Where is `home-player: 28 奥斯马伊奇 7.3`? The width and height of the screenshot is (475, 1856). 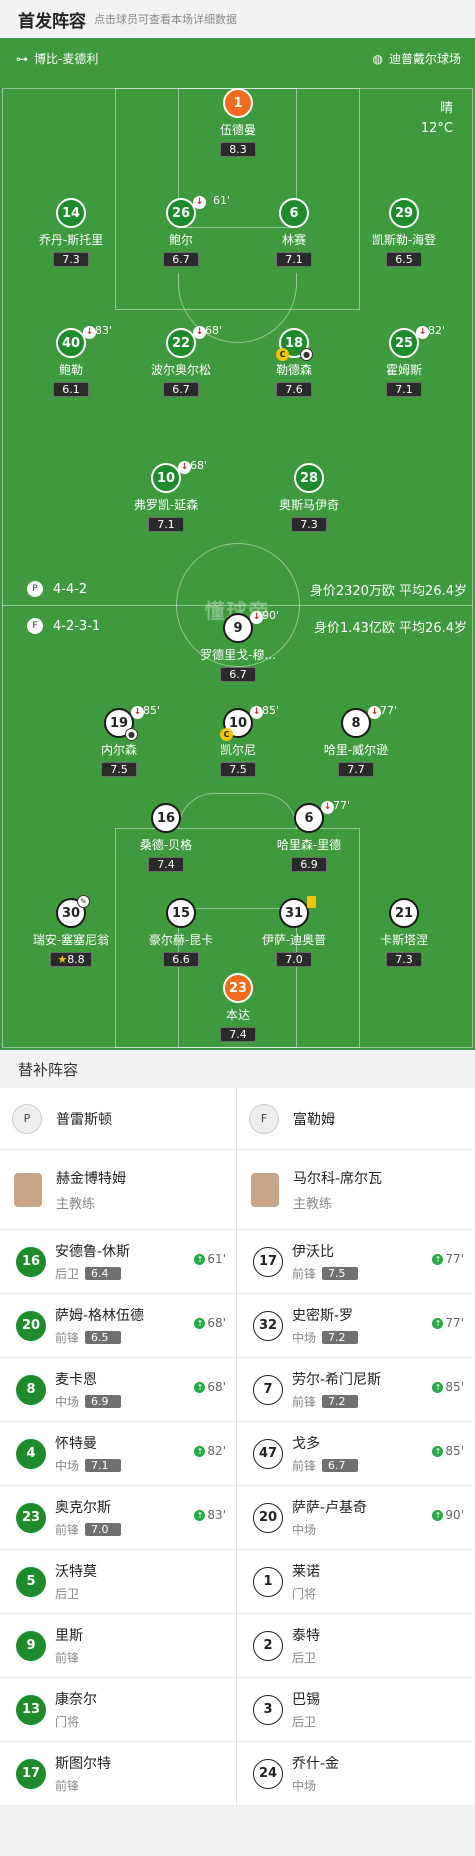 home-player: 28 奥斯马伊奇 7.3 is located at coordinates (309, 497).